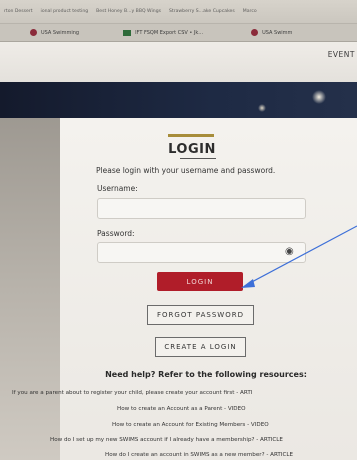 The image size is (357, 460). I want to click on annotation-arrow, so click(299, 256).